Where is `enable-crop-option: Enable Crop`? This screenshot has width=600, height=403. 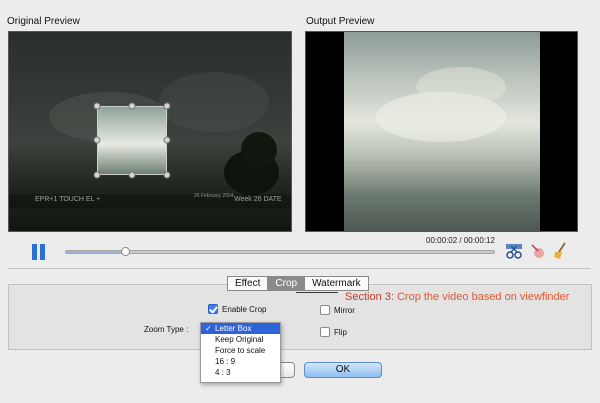
enable-crop-option: Enable Crop is located at coordinates (237, 309).